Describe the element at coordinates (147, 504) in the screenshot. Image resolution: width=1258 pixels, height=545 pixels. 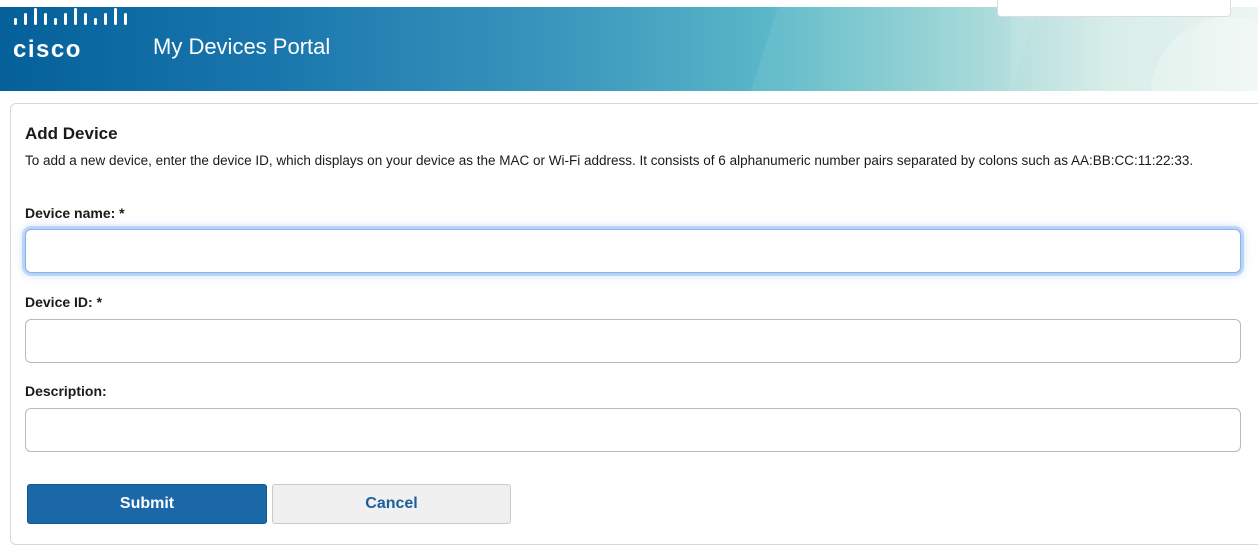
I see `submit-button: Submit` at that location.